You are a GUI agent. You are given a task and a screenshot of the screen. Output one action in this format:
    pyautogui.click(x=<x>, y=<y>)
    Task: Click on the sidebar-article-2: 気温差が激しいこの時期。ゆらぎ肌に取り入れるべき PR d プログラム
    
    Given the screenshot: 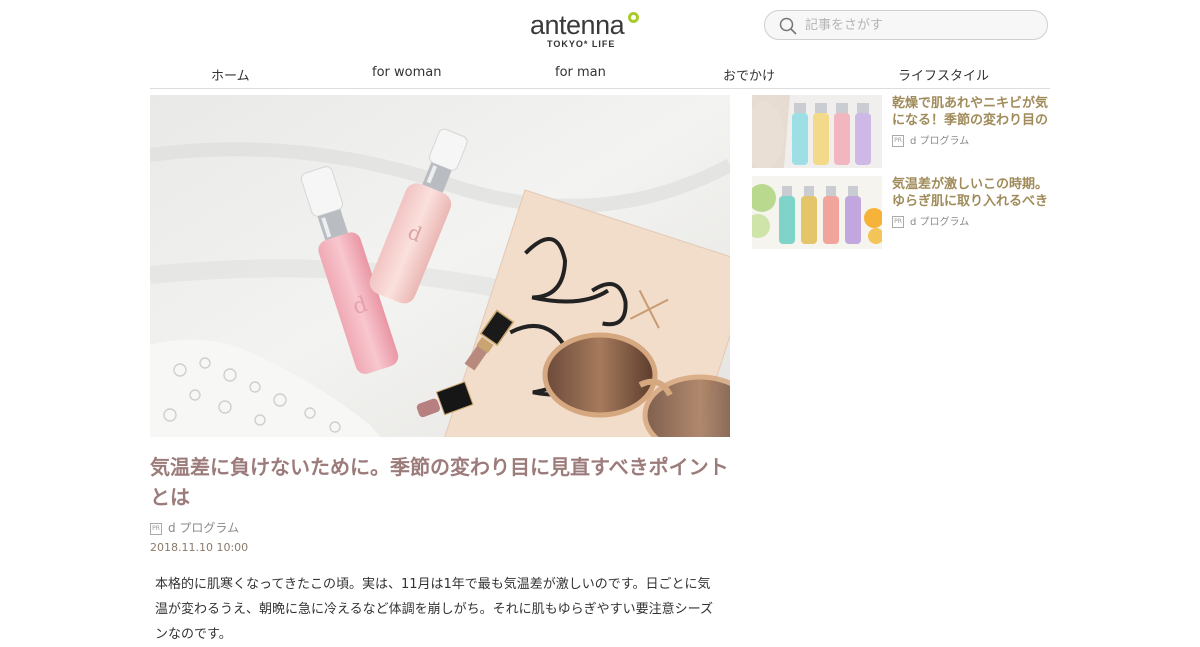 What is the action you would take?
    pyautogui.click(x=901, y=213)
    